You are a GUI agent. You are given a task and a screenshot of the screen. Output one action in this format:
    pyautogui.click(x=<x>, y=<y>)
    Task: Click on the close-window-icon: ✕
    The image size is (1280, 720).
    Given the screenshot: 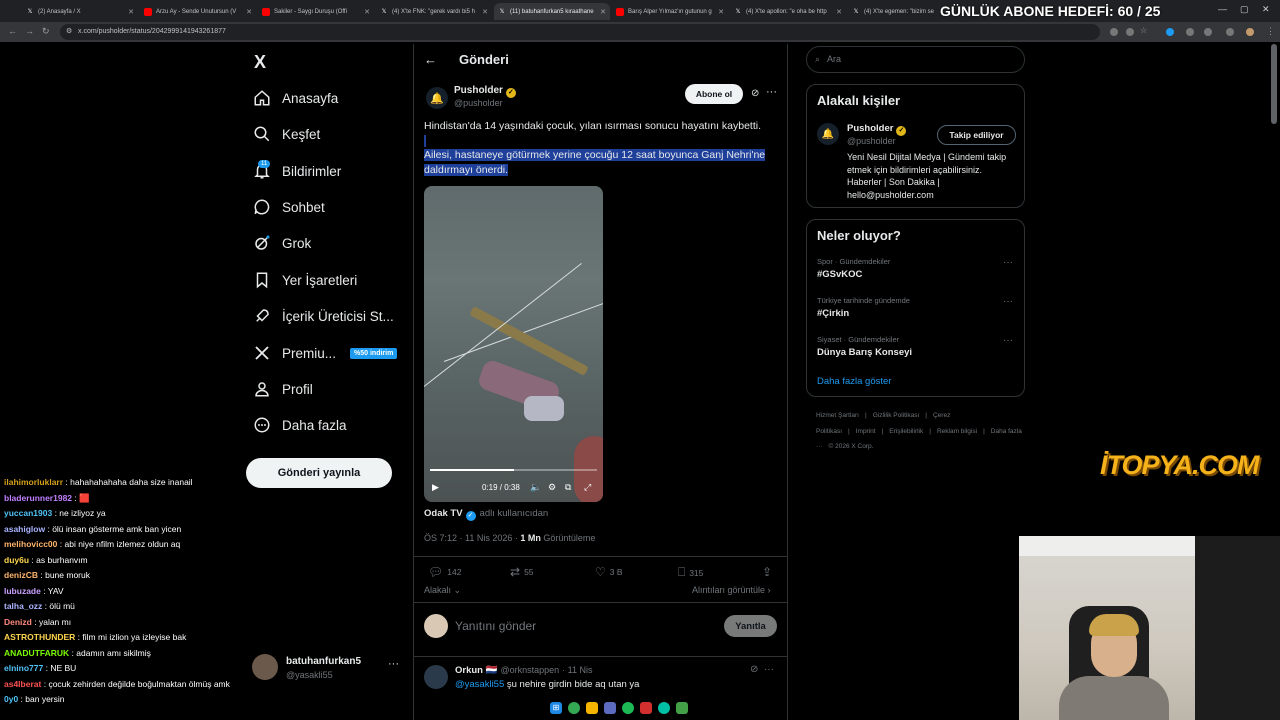 What is the action you would take?
    pyautogui.click(x=1266, y=9)
    